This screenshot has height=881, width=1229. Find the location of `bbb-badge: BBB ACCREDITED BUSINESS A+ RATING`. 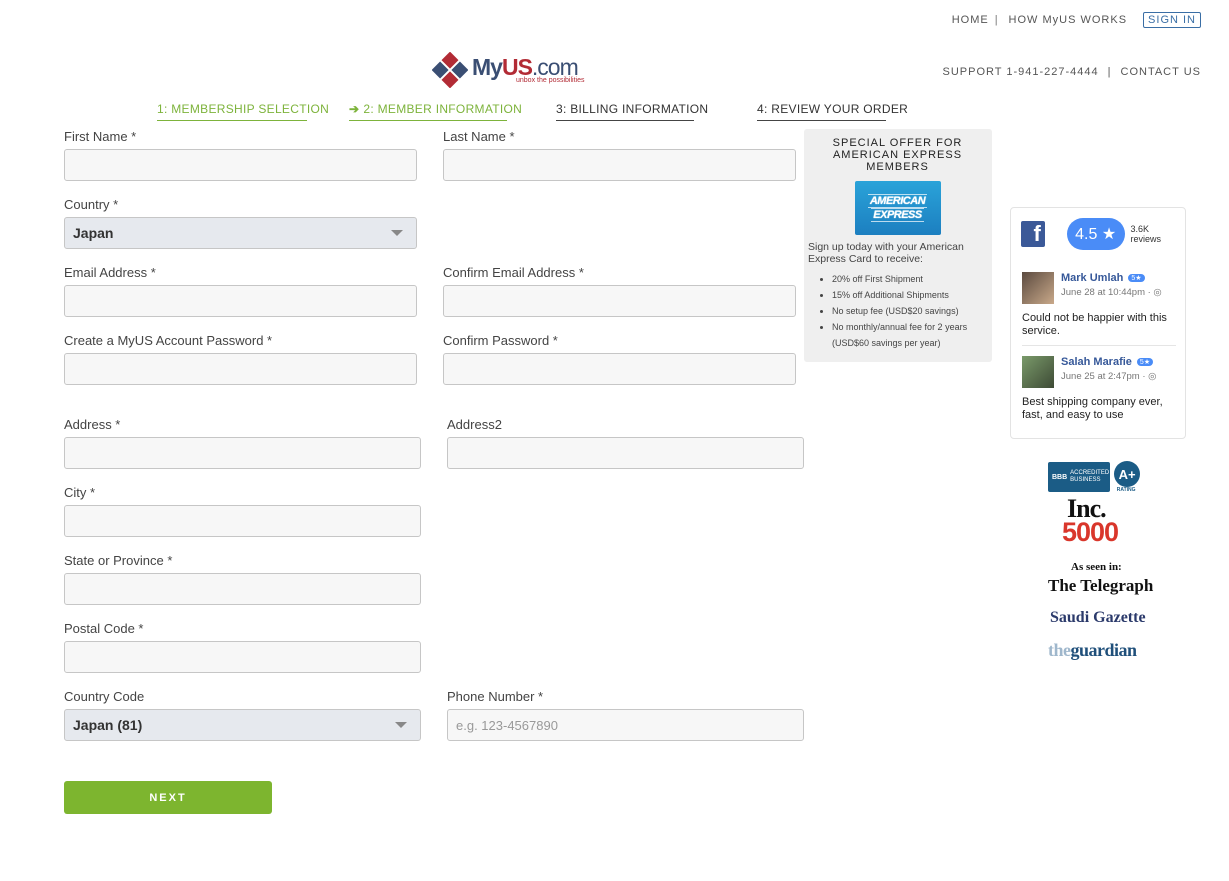

bbb-badge: BBB ACCREDITED BUSINESS A+ RATING is located at coordinates (1094, 477).